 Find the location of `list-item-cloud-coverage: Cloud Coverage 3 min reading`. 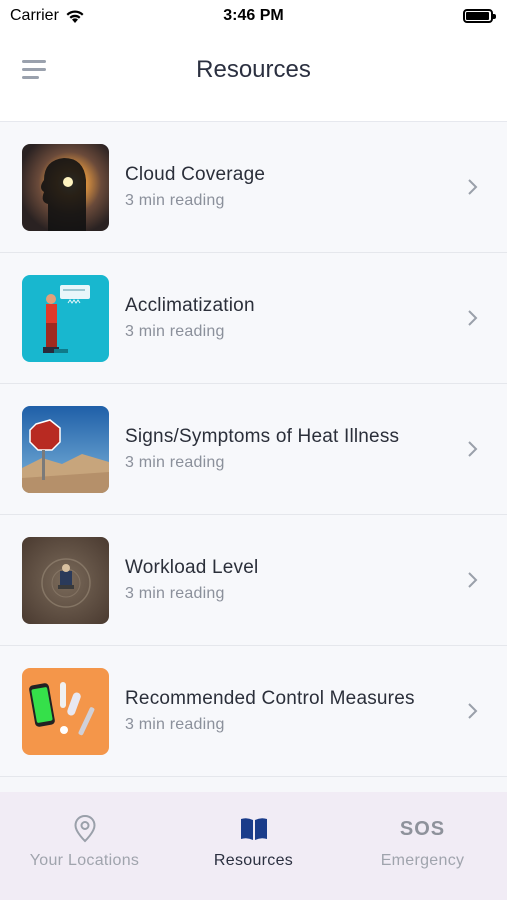

list-item-cloud-coverage: Cloud Coverage 3 min reading is located at coordinates (253, 187).